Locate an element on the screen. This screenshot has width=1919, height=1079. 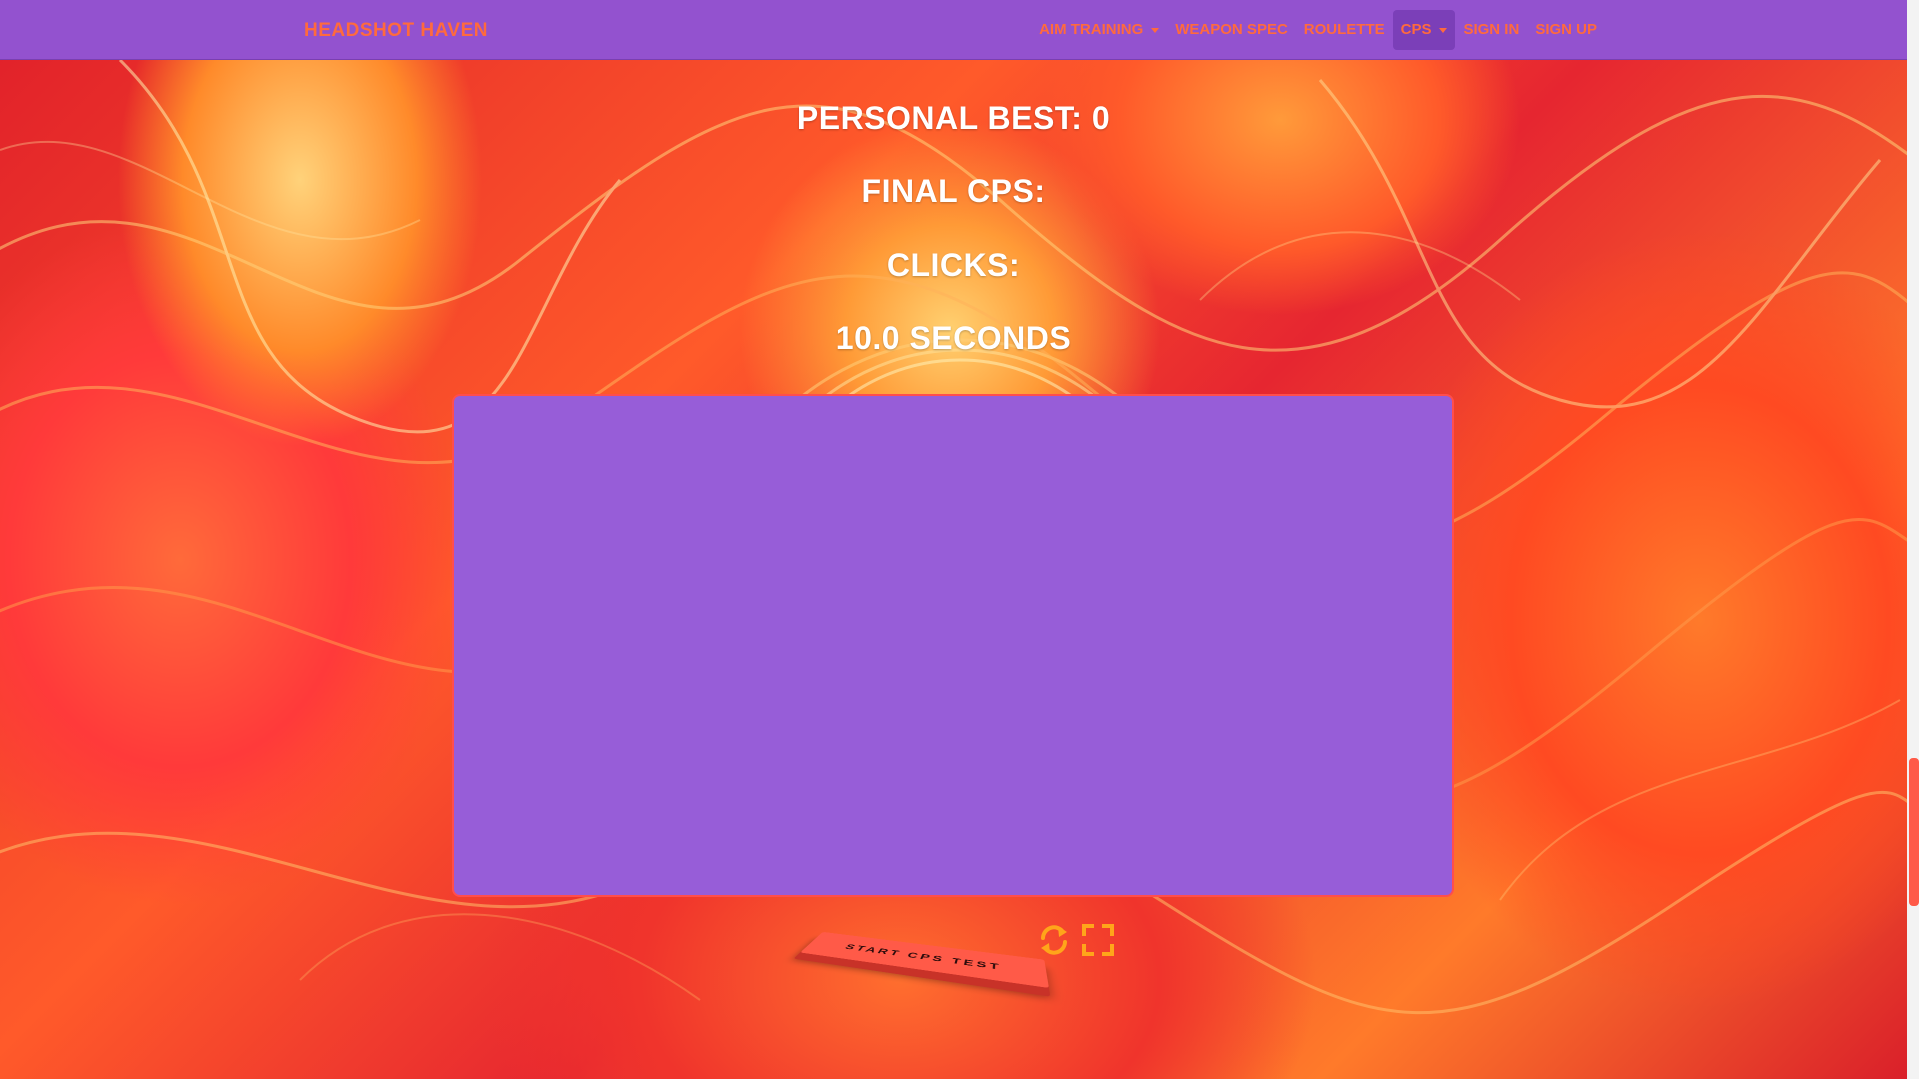
scrollbar-thumb is located at coordinates (1914, 832).